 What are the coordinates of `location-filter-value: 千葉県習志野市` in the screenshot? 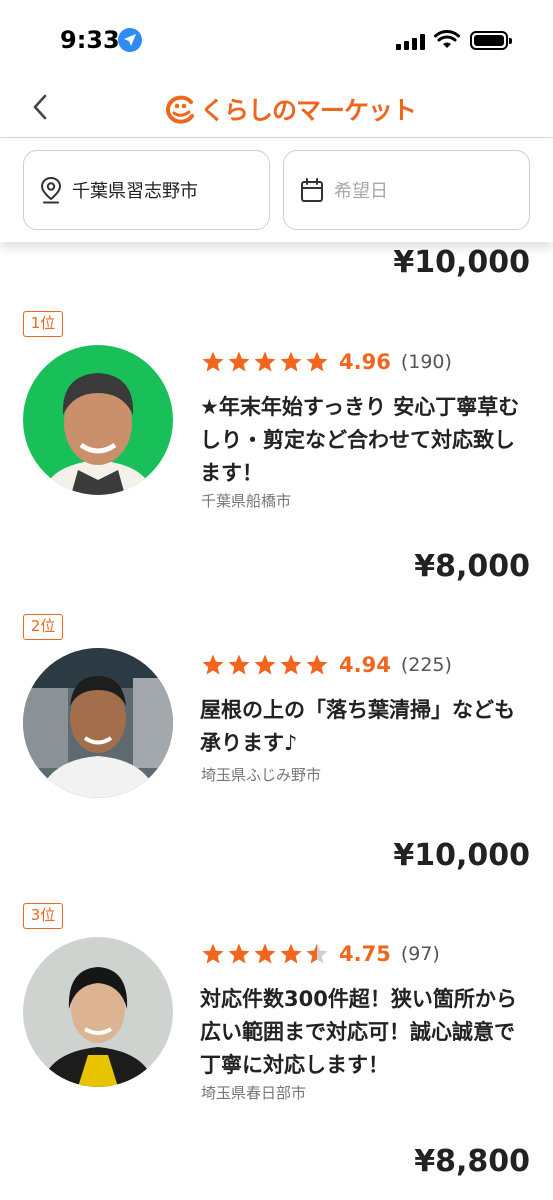 It's located at (135, 191).